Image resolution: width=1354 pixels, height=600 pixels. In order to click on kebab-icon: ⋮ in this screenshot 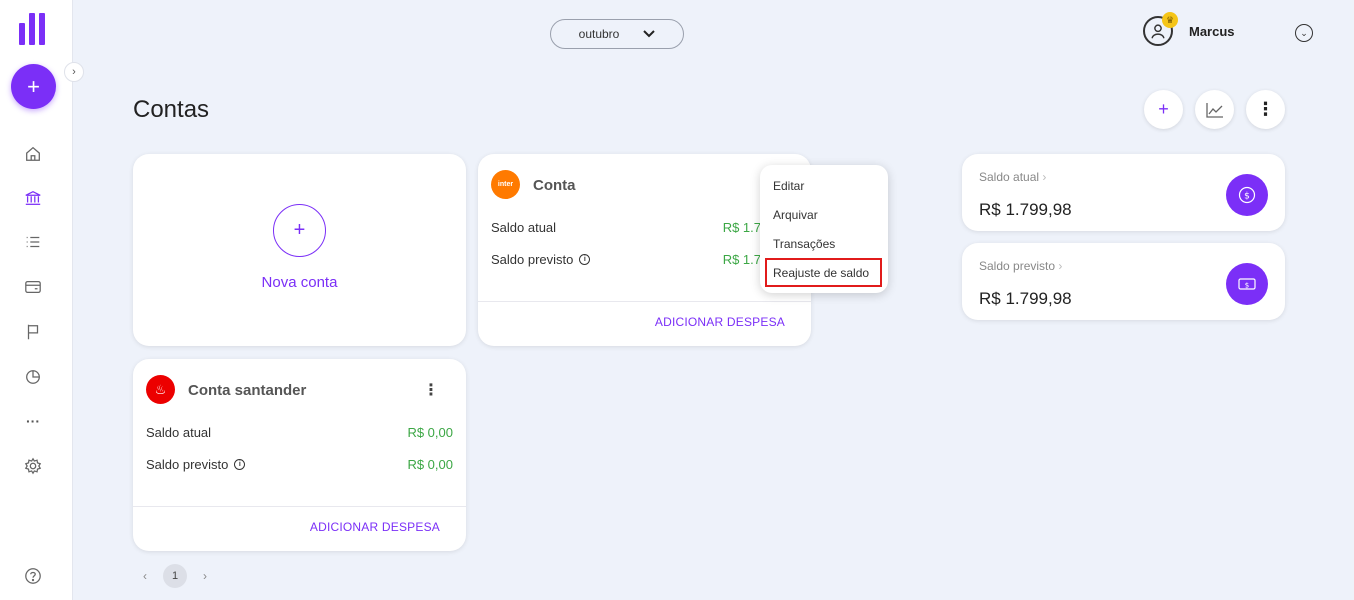, I will do `click(1265, 109)`.